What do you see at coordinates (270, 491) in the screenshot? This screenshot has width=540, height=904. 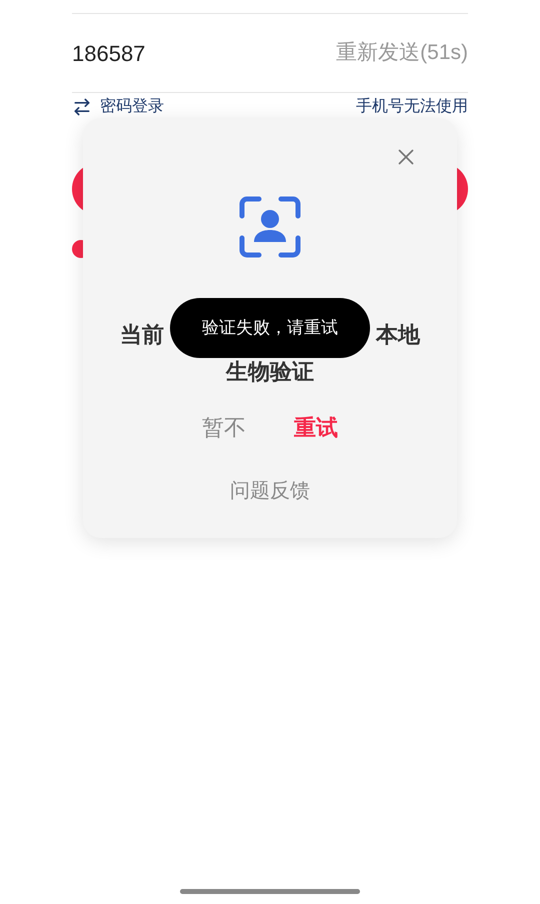 I see `feedback-link: 问题反馈` at bounding box center [270, 491].